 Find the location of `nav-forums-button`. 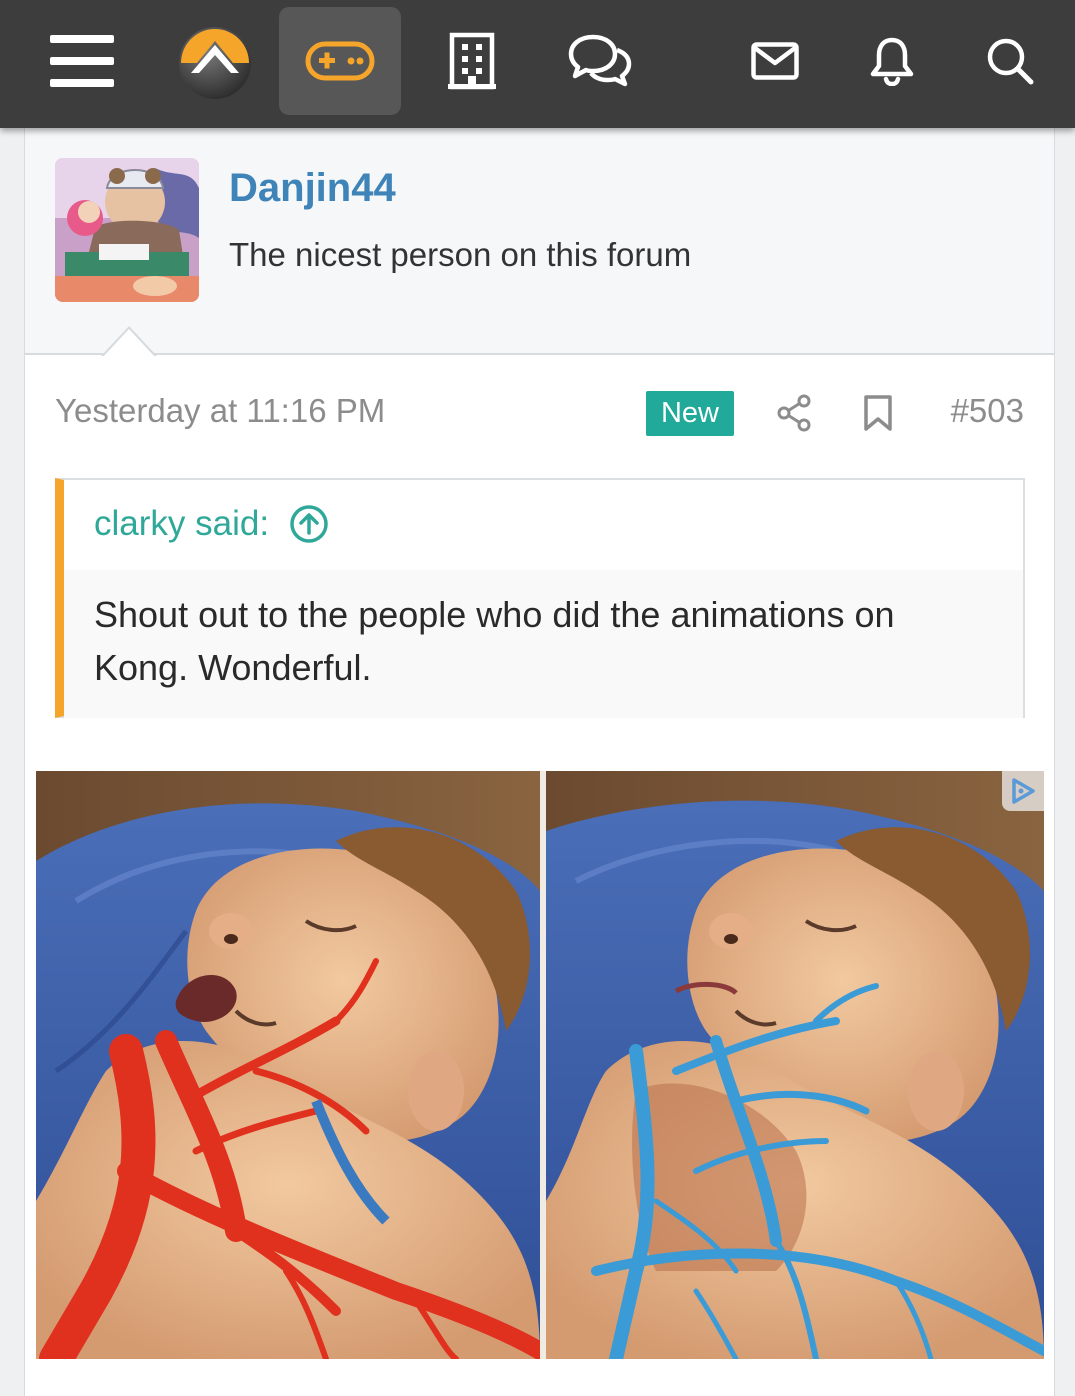

nav-forums-button is located at coordinates (600, 61).